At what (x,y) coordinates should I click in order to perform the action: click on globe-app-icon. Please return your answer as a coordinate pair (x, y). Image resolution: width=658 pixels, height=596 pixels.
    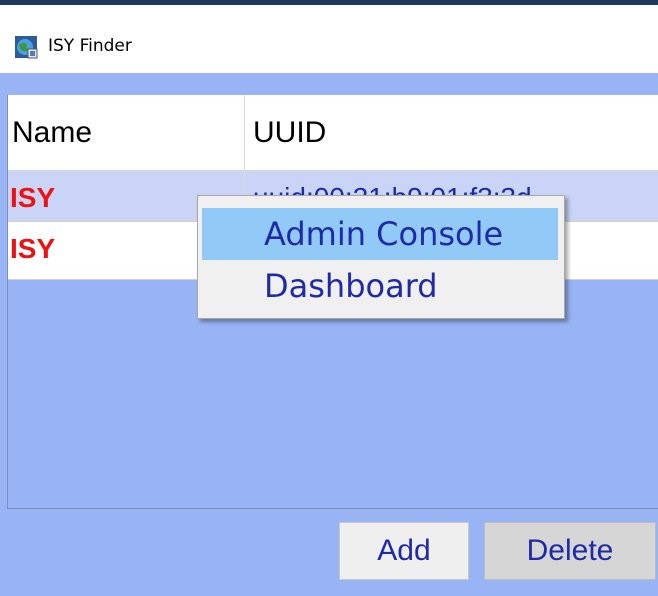
    Looking at the image, I should click on (26, 47).